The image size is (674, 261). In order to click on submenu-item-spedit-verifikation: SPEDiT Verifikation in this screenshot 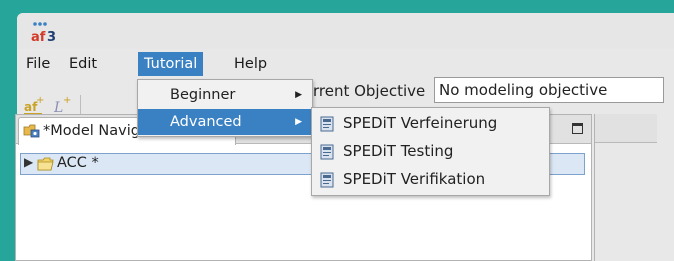, I will do `click(430, 180)`.